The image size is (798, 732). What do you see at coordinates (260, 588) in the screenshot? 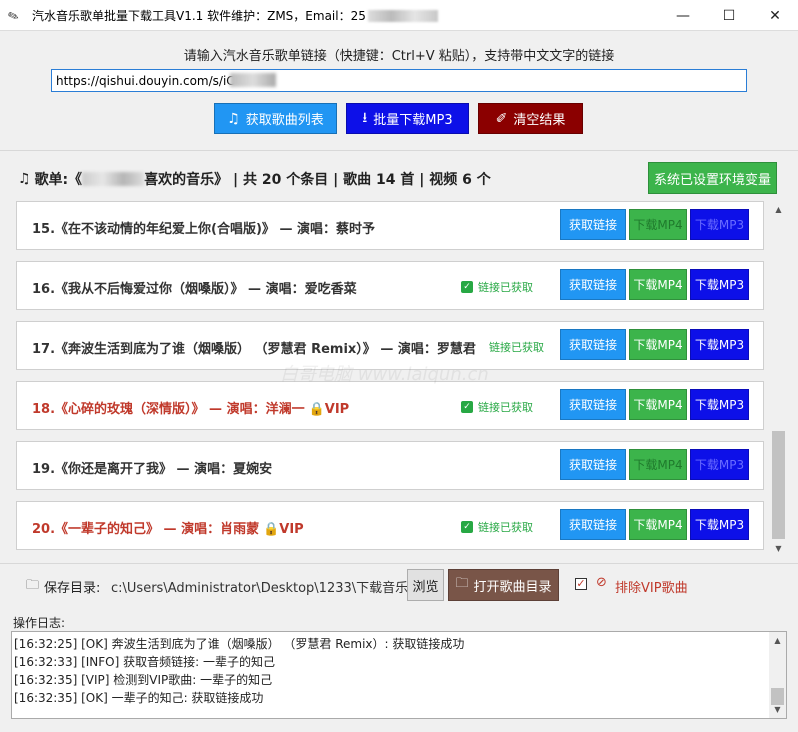
I see `save-dir-path: c:\Users\Administrator\Desktop\1233\下载音乐` at bounding box center [260, 588].